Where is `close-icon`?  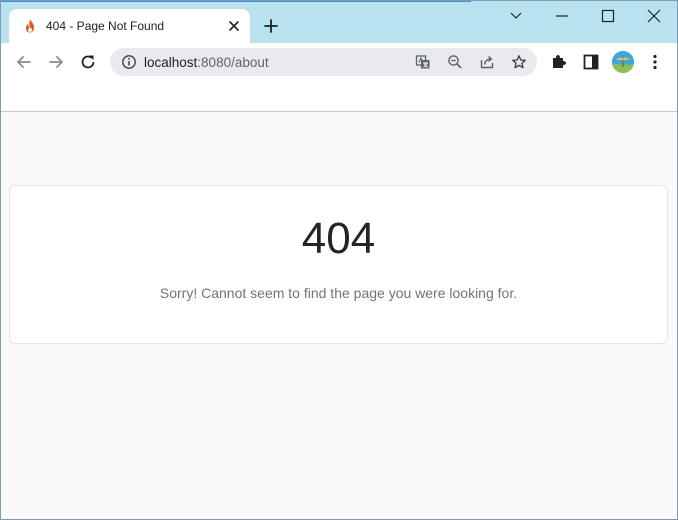
close-icon is located at coordinates (234, 26).